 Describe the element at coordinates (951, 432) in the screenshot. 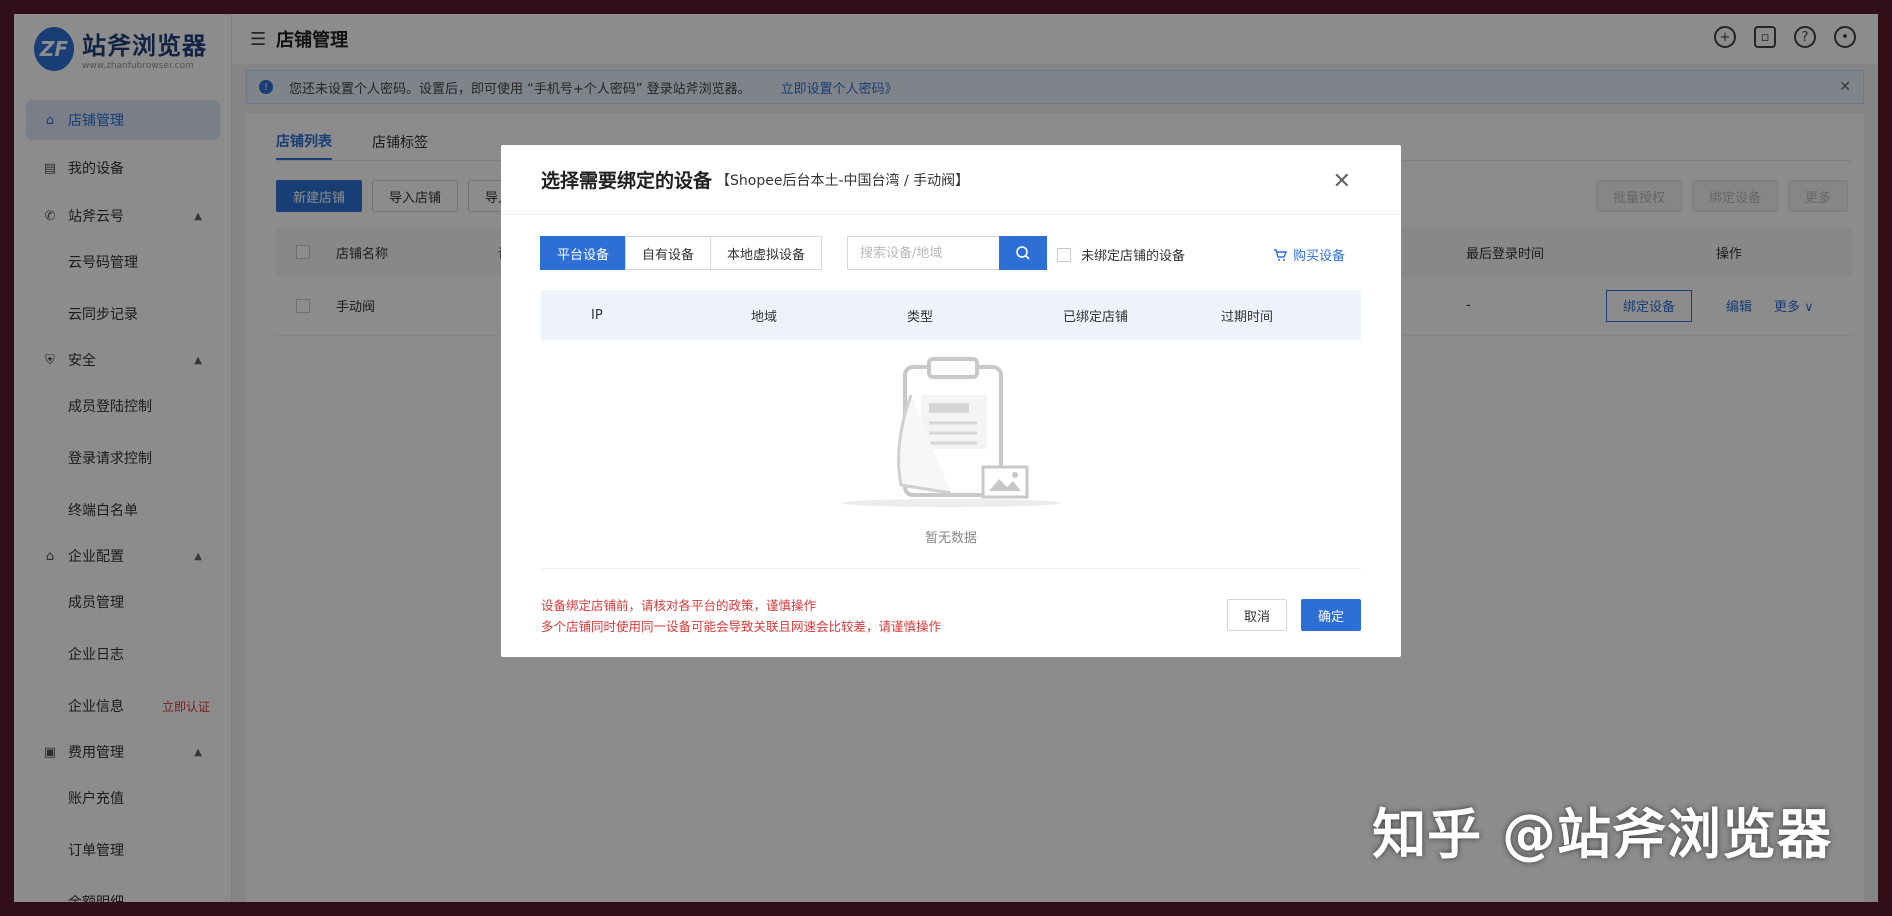

I see `empty-clipboard-icon` at that location.